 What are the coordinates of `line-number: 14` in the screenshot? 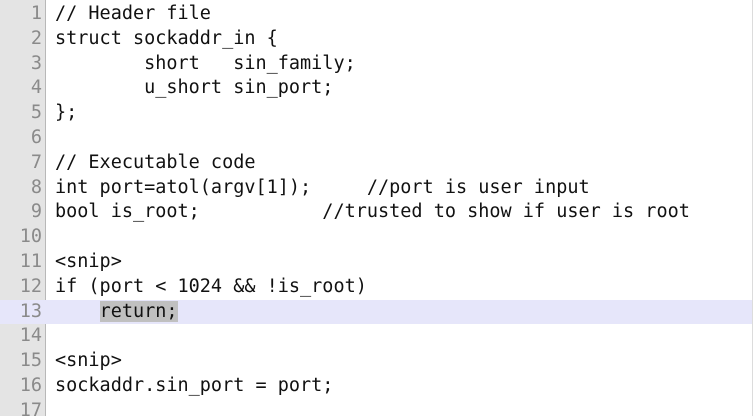 It's located at (30, 336).